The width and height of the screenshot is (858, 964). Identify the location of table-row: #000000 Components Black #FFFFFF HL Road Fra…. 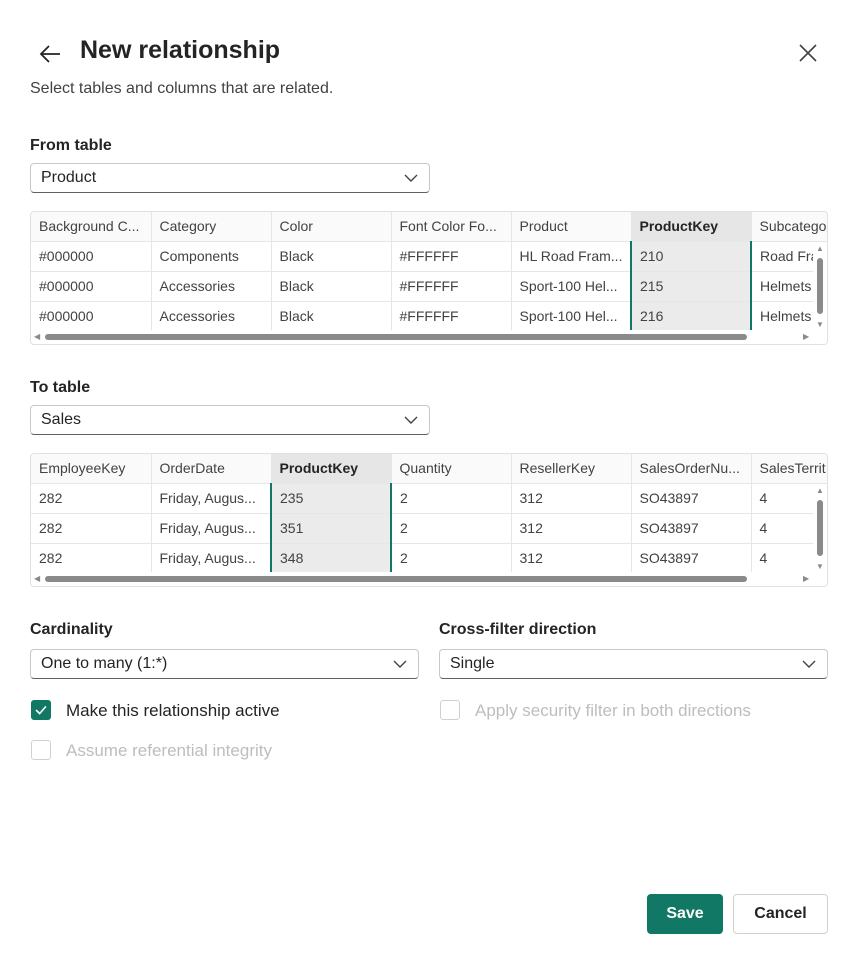
(429, 256).